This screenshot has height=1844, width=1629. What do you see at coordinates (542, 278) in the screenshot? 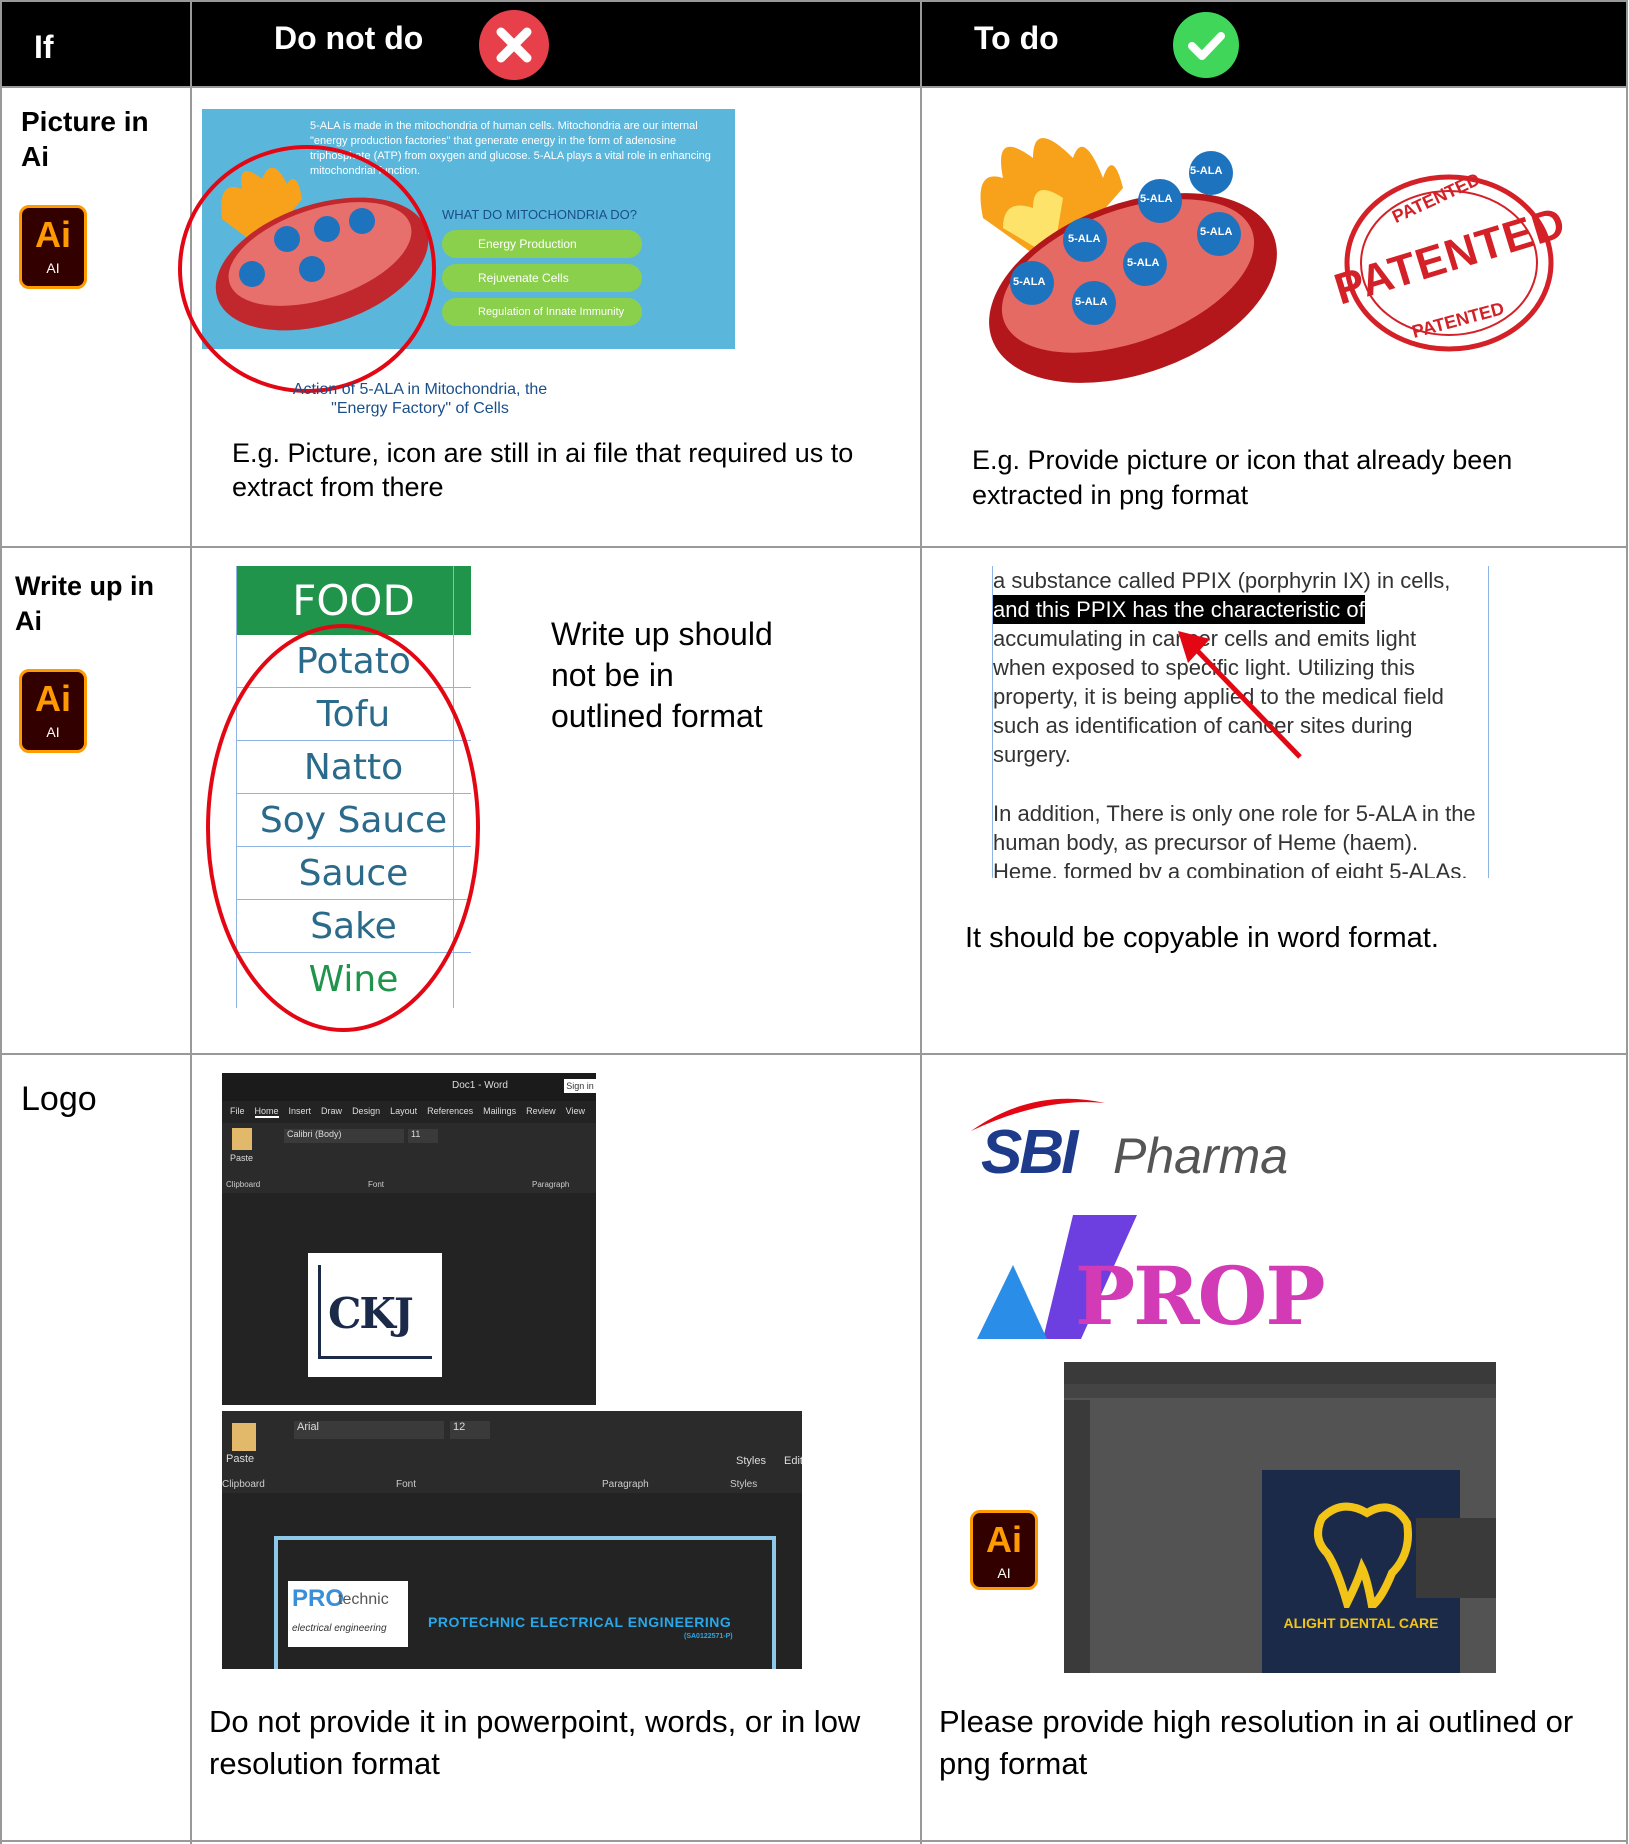
I see `mockup-item-2: Rejuvenate Cells` at bounding box center [542, 278].